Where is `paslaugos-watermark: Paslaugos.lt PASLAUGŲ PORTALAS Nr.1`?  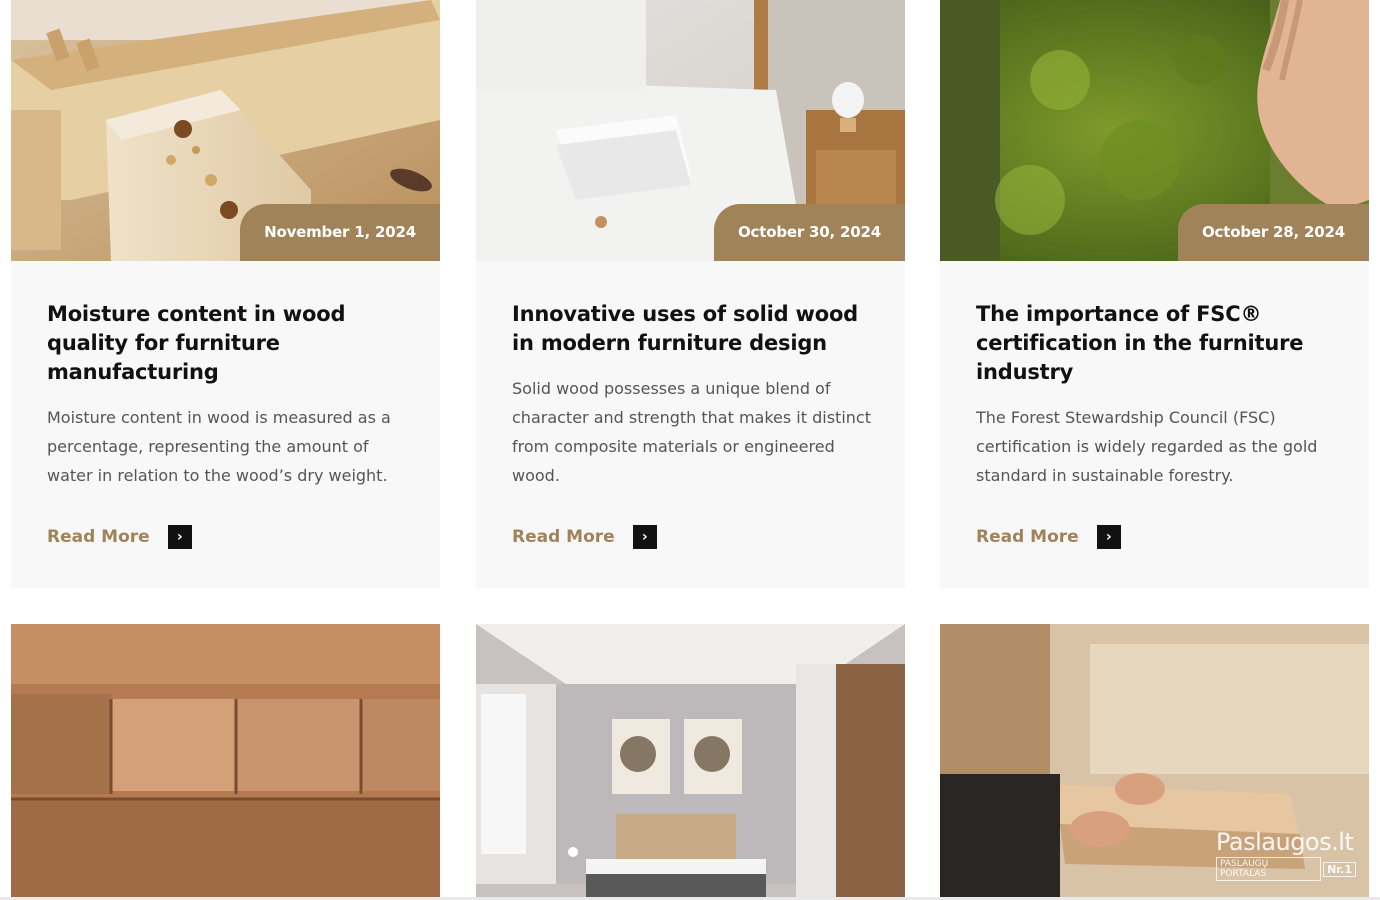
paslaugos-watermark: Paslaugos.lt PASLAUGŲ PORTALAS Nr.1 is located at coordinates (1286, 854).